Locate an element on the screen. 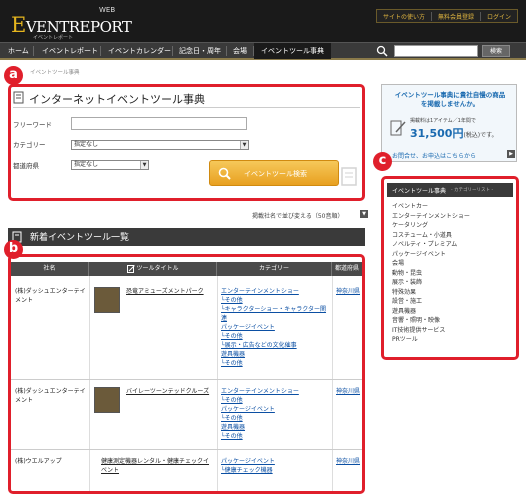 The image size is (526, 504). search-panel-title: インターネットイベントツール事典 is located at coordinates (117, 99).